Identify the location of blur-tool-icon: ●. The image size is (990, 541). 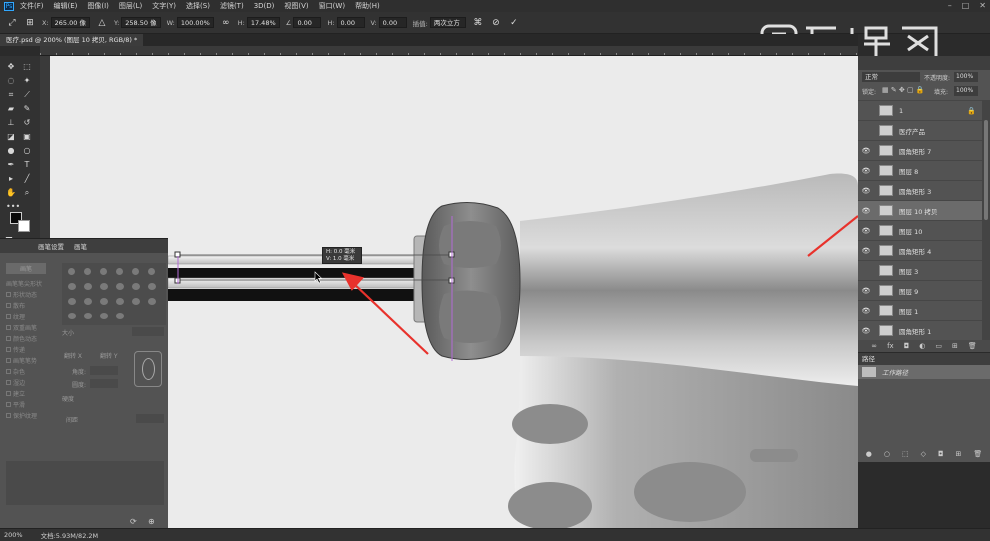
(11, 151).